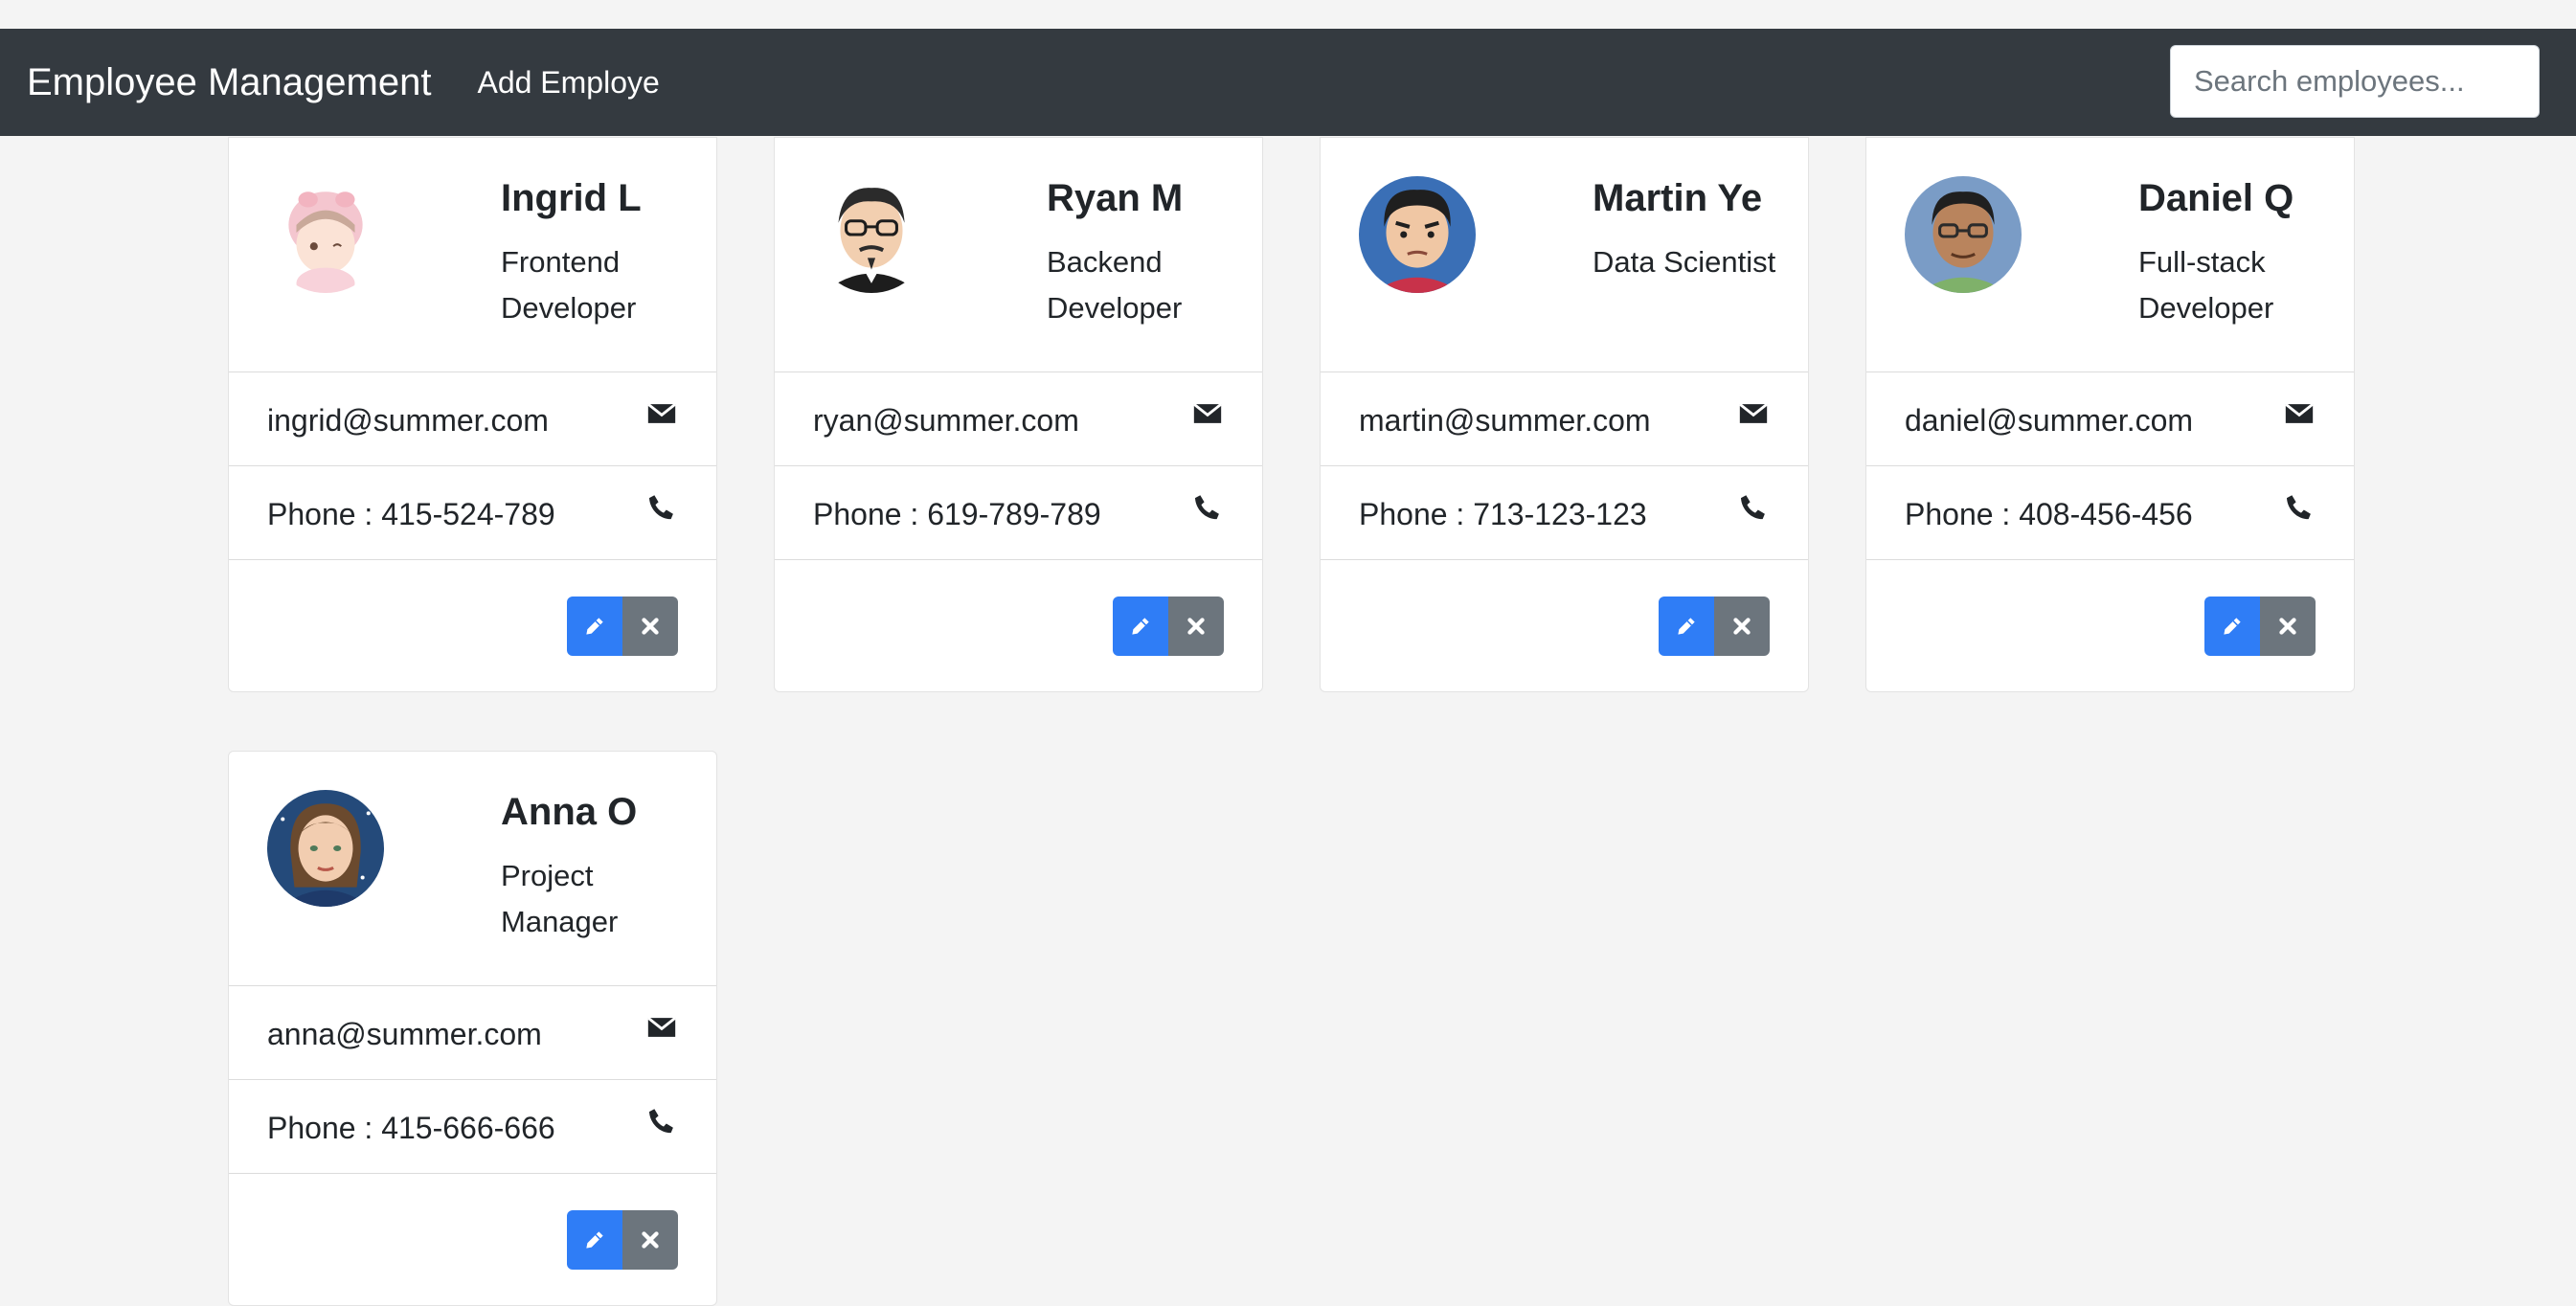  I want to click on phone-row: Phone : 415-524-789, so click(472, 512).